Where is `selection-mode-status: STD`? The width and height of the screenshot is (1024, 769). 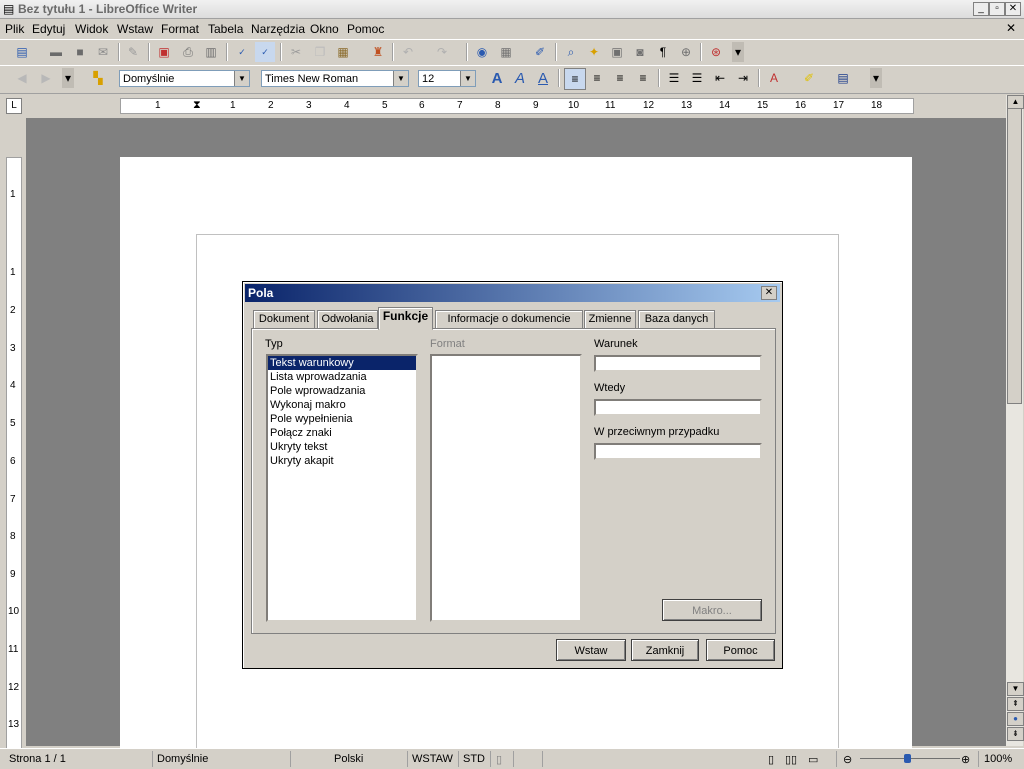
selection-mode-status: STD is located at coordinates (474, 759).